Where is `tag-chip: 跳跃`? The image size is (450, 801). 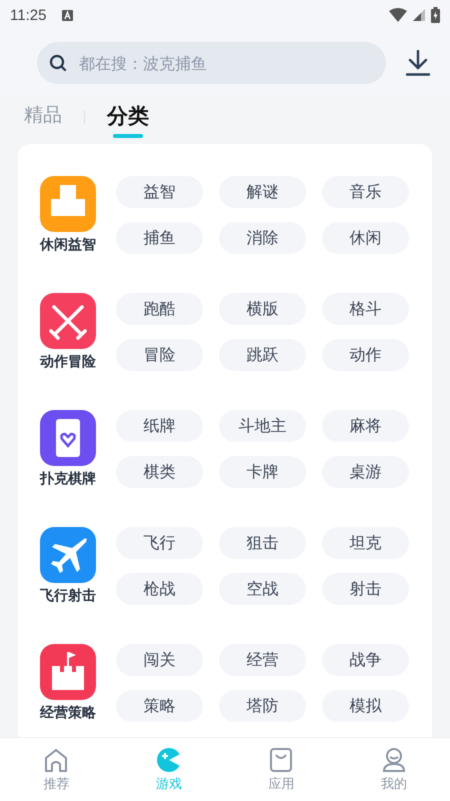
tag-chip: 跳跃 is located at coordinates (262, 355).